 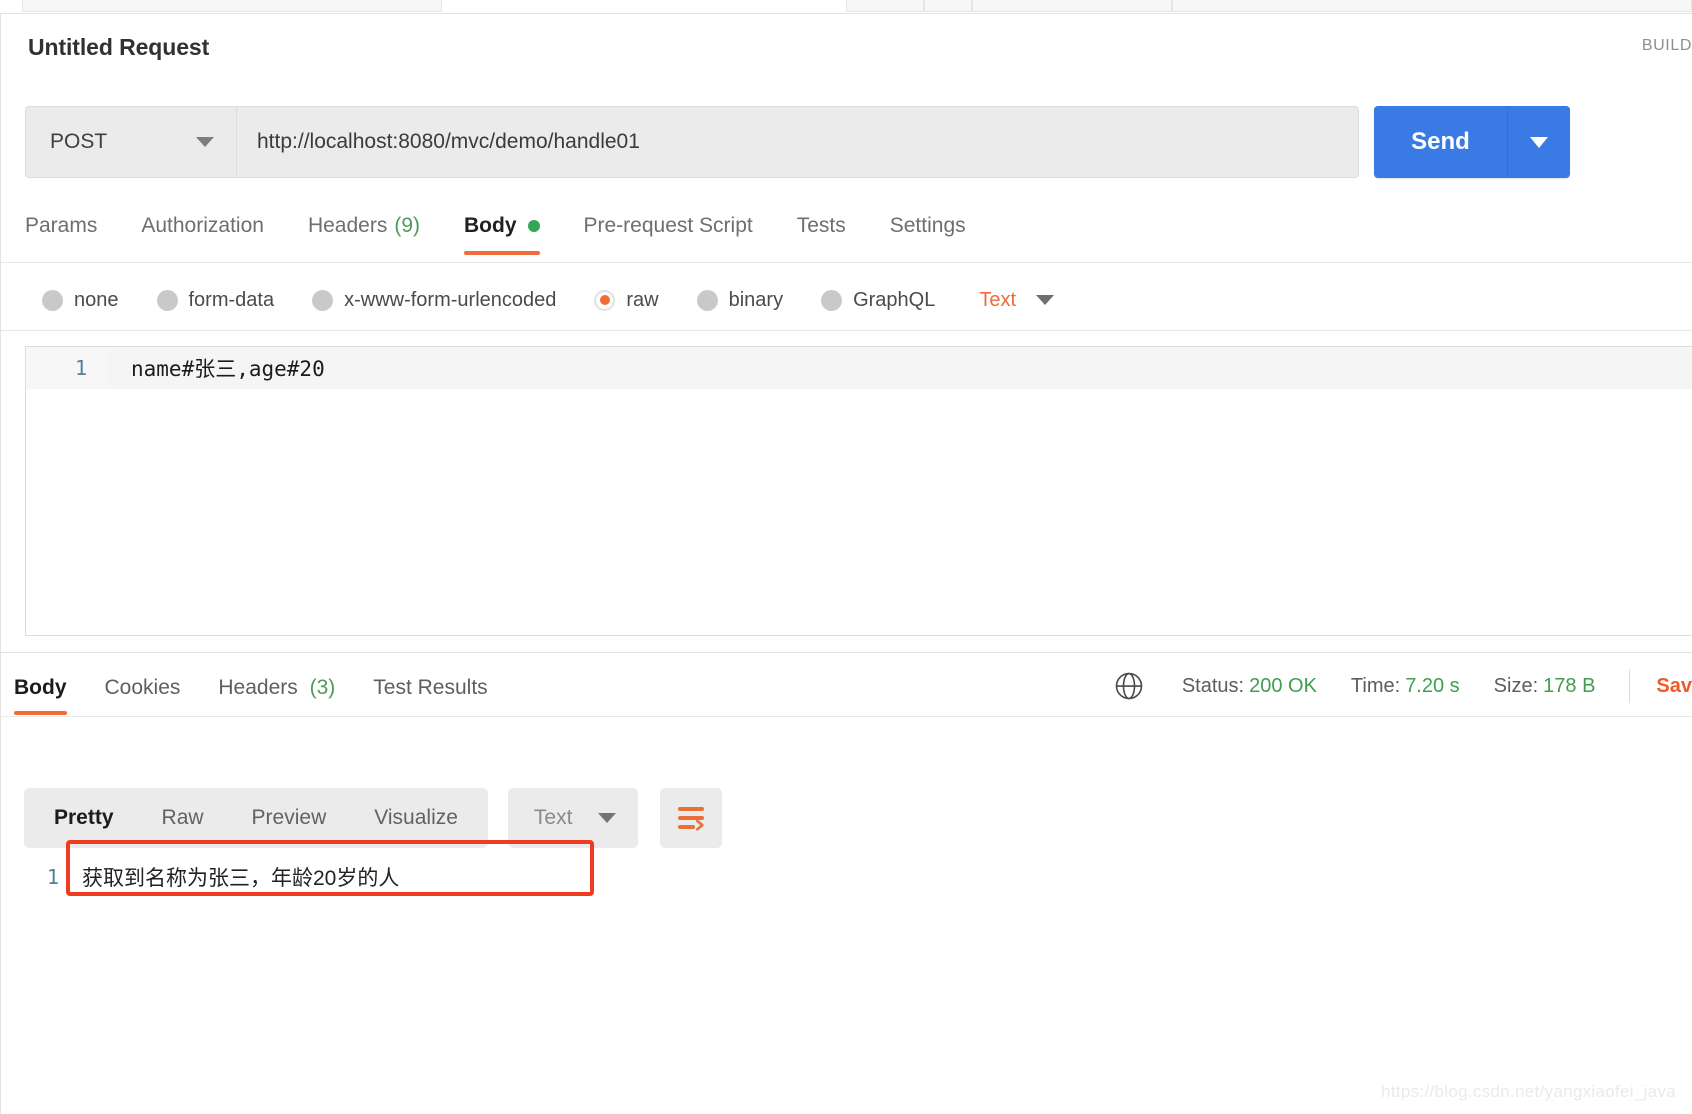 What do you see at coordinates (899, 368) in the screenshot?
I see `request-body-text: name#张三,age#20` at bounding box center [899, 368].